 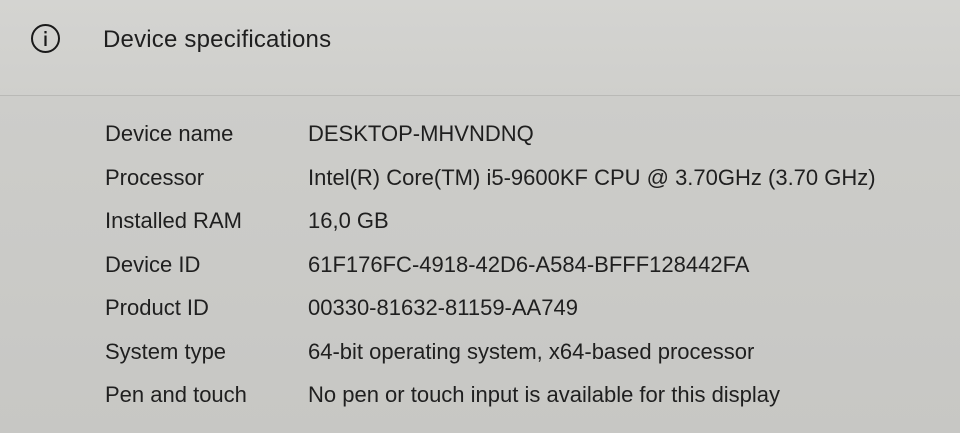 What do you see at coordinates (348, 220) in the screenshot?
I see `spec-value: 16,0 GB` at bounding box center [348, 220].